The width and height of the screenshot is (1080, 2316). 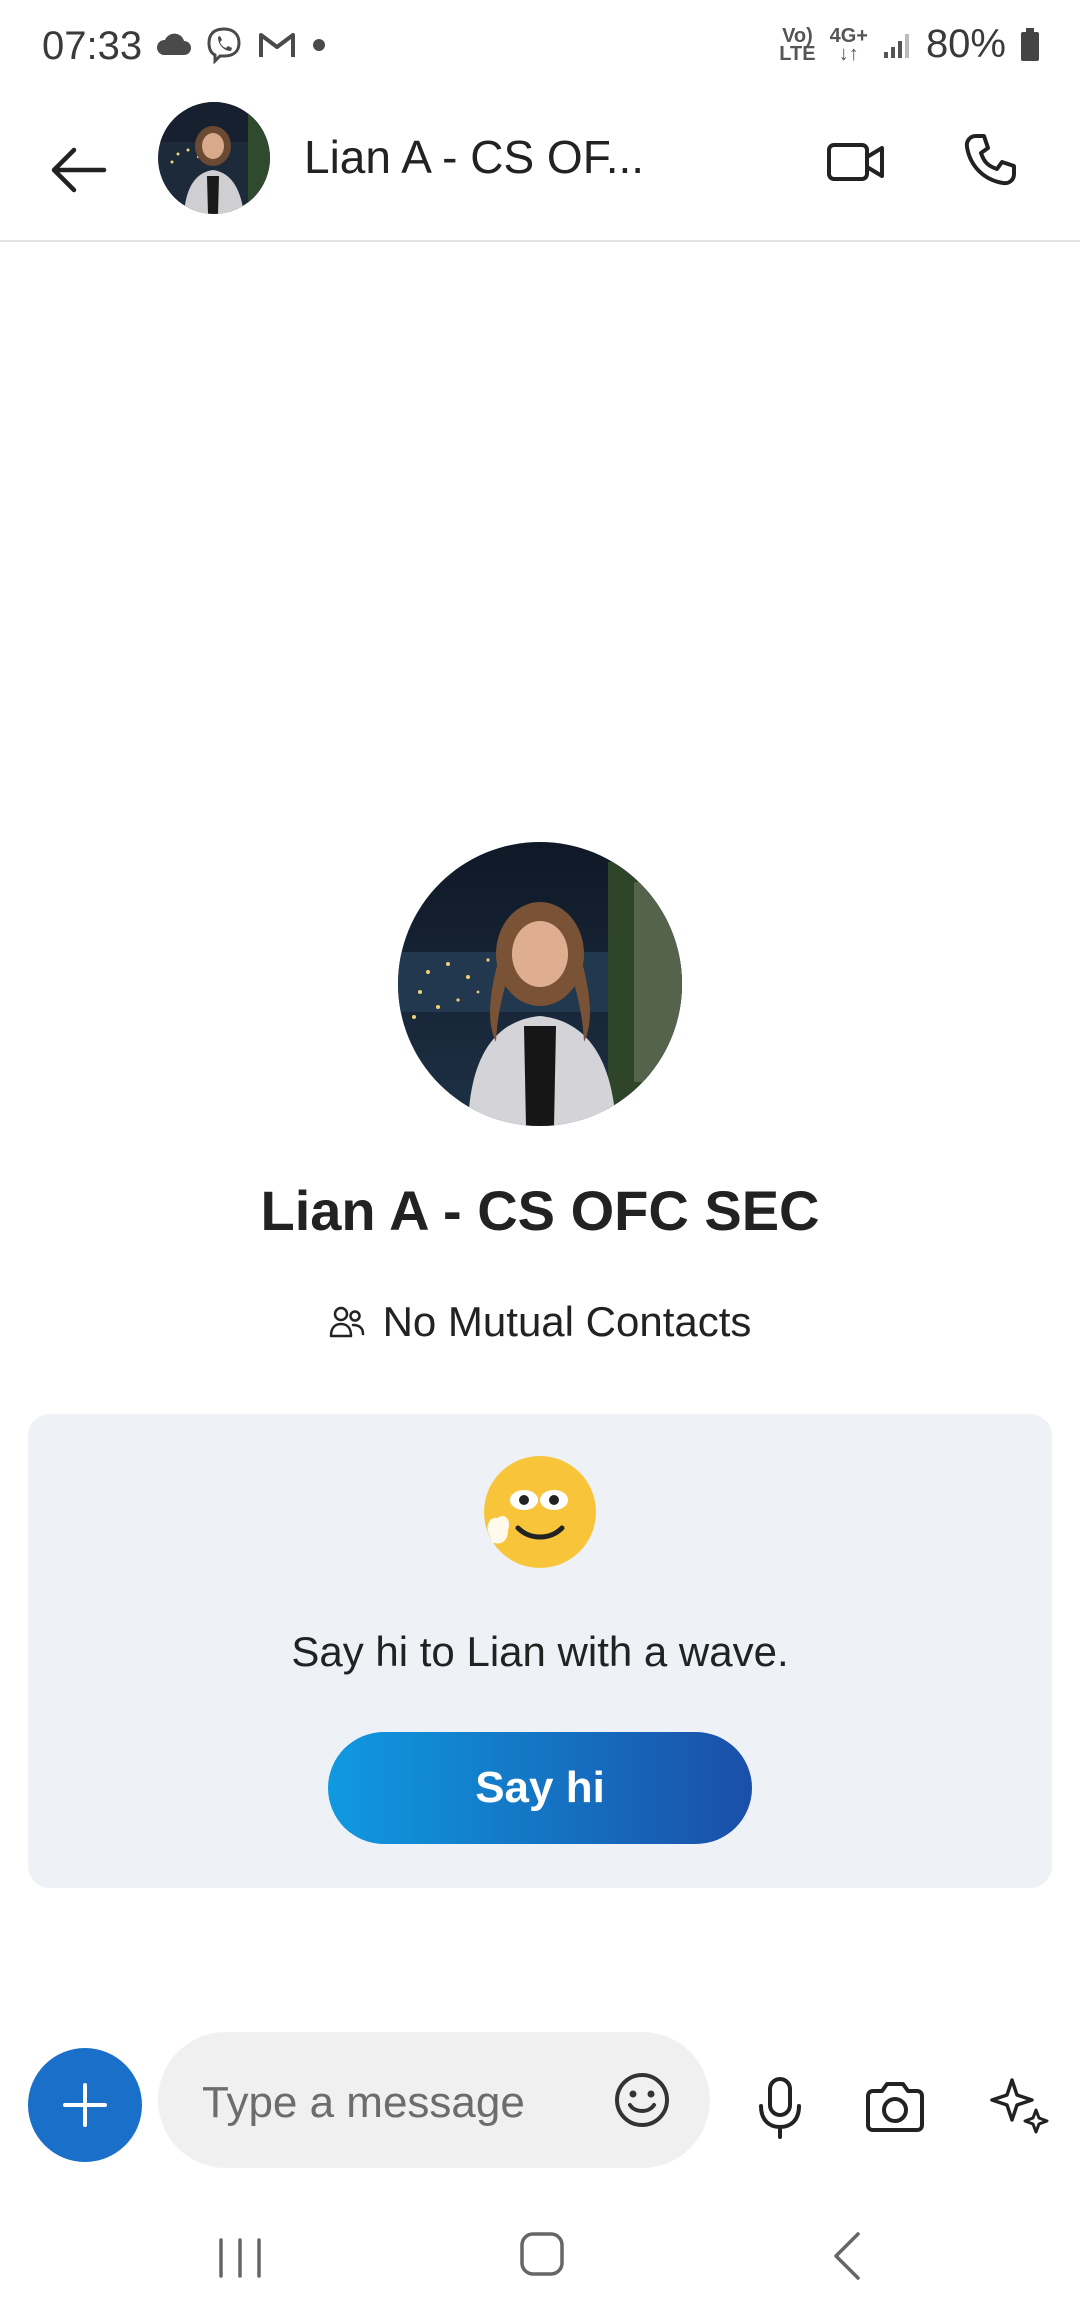 What do you see at coordinates (319, 45) in the screenshot?
I see `dot-icon` at bounding box center [319, 45].